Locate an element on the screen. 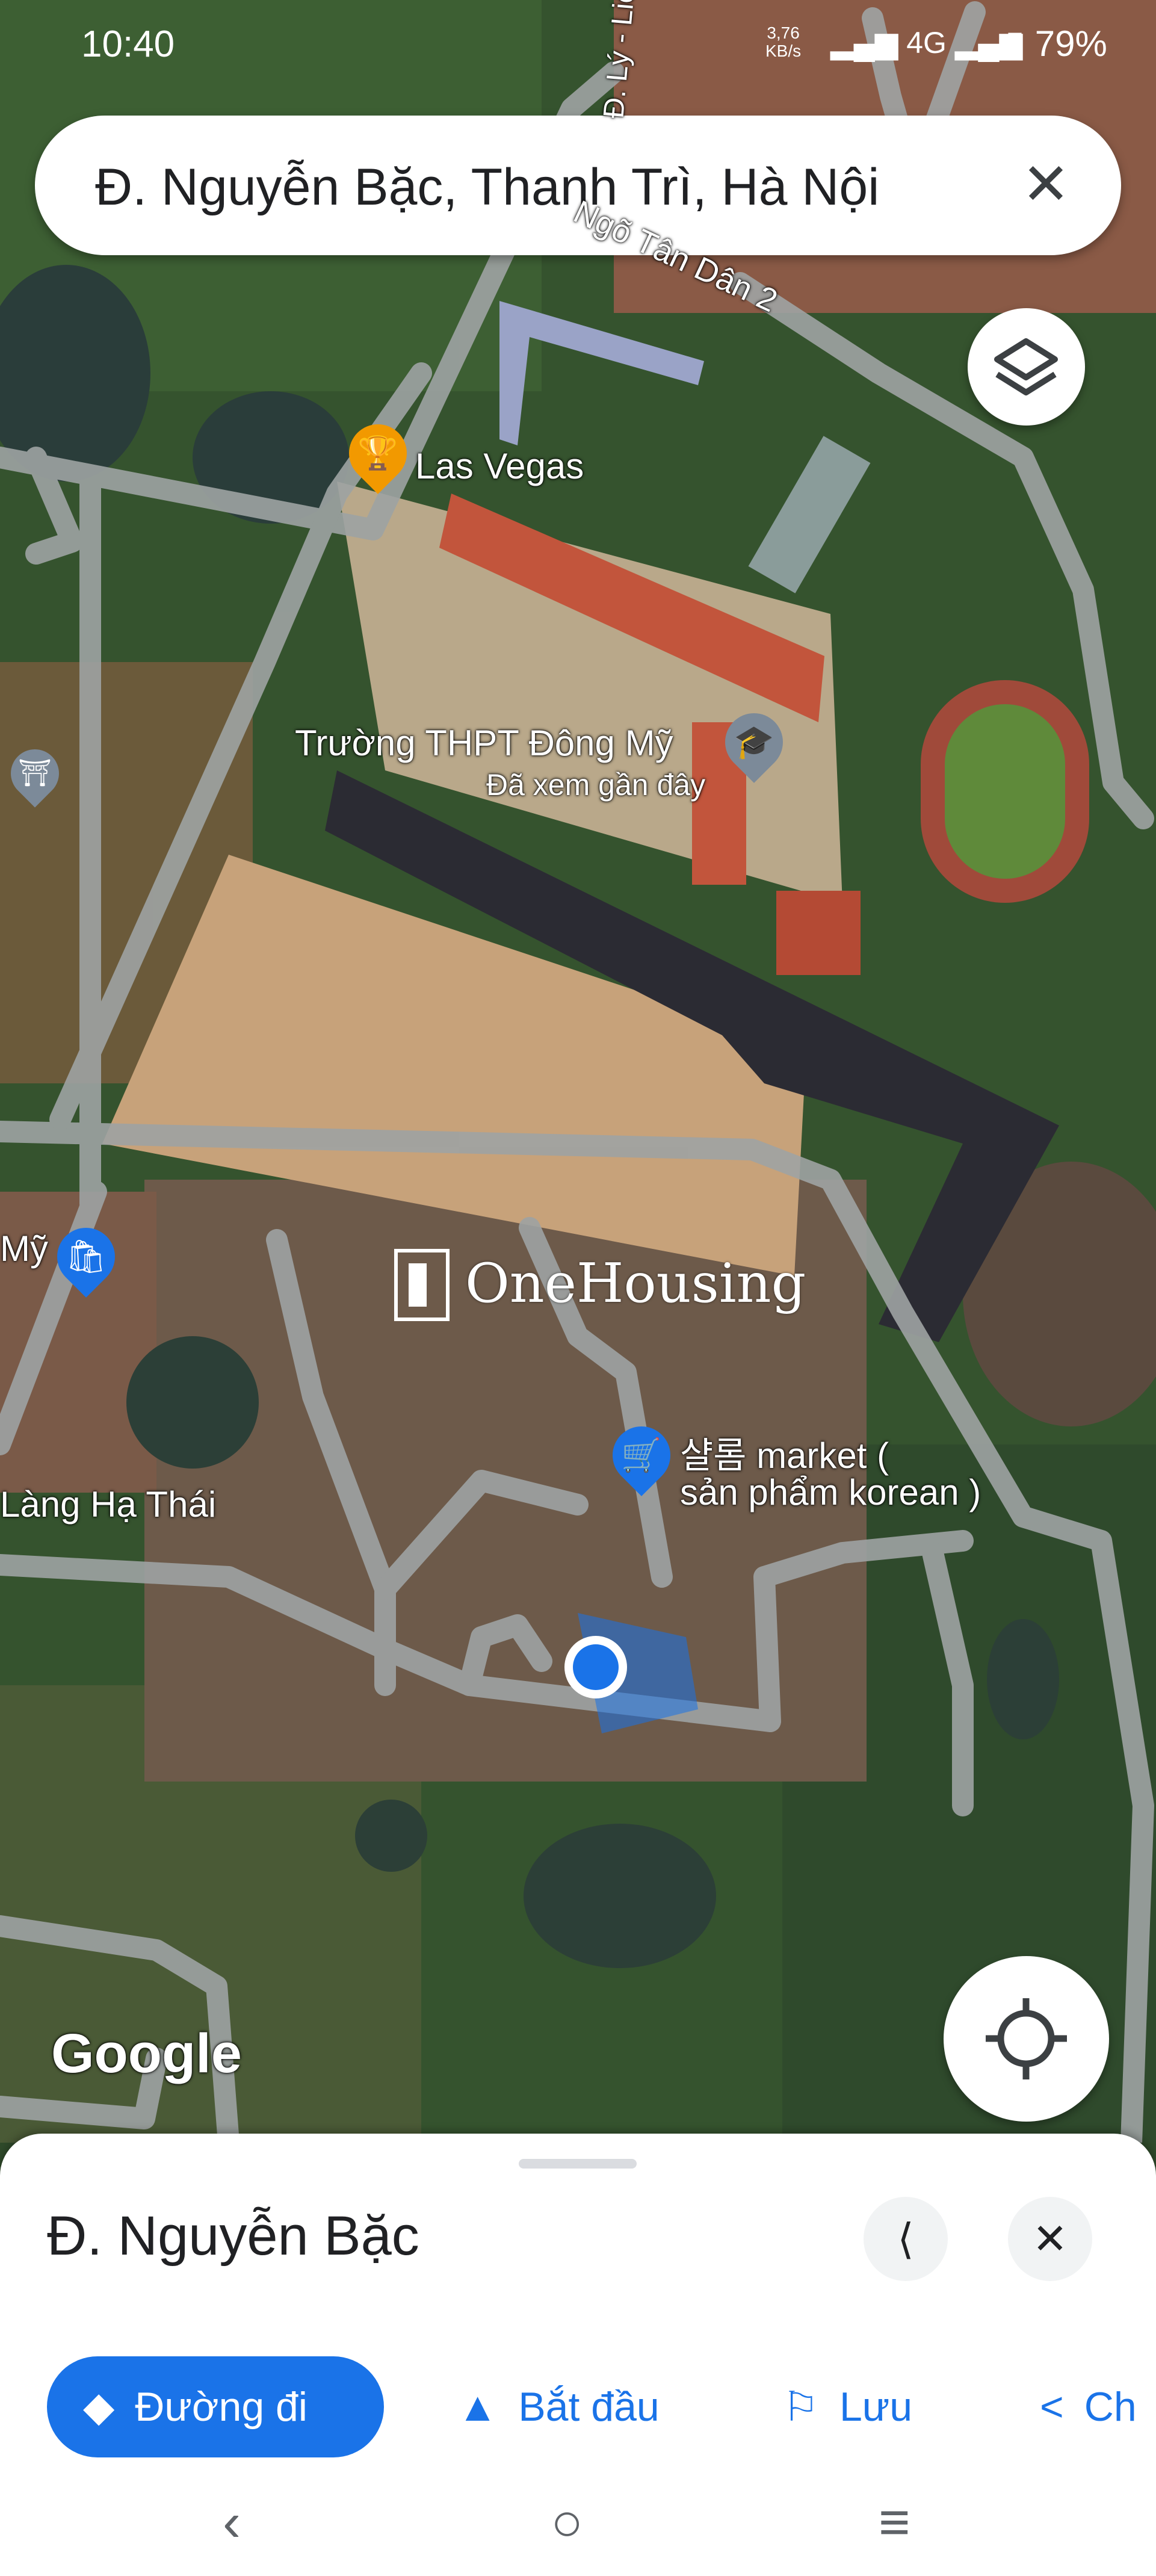  start-label: Bắt đầu is located at coordinates (589, 2407).